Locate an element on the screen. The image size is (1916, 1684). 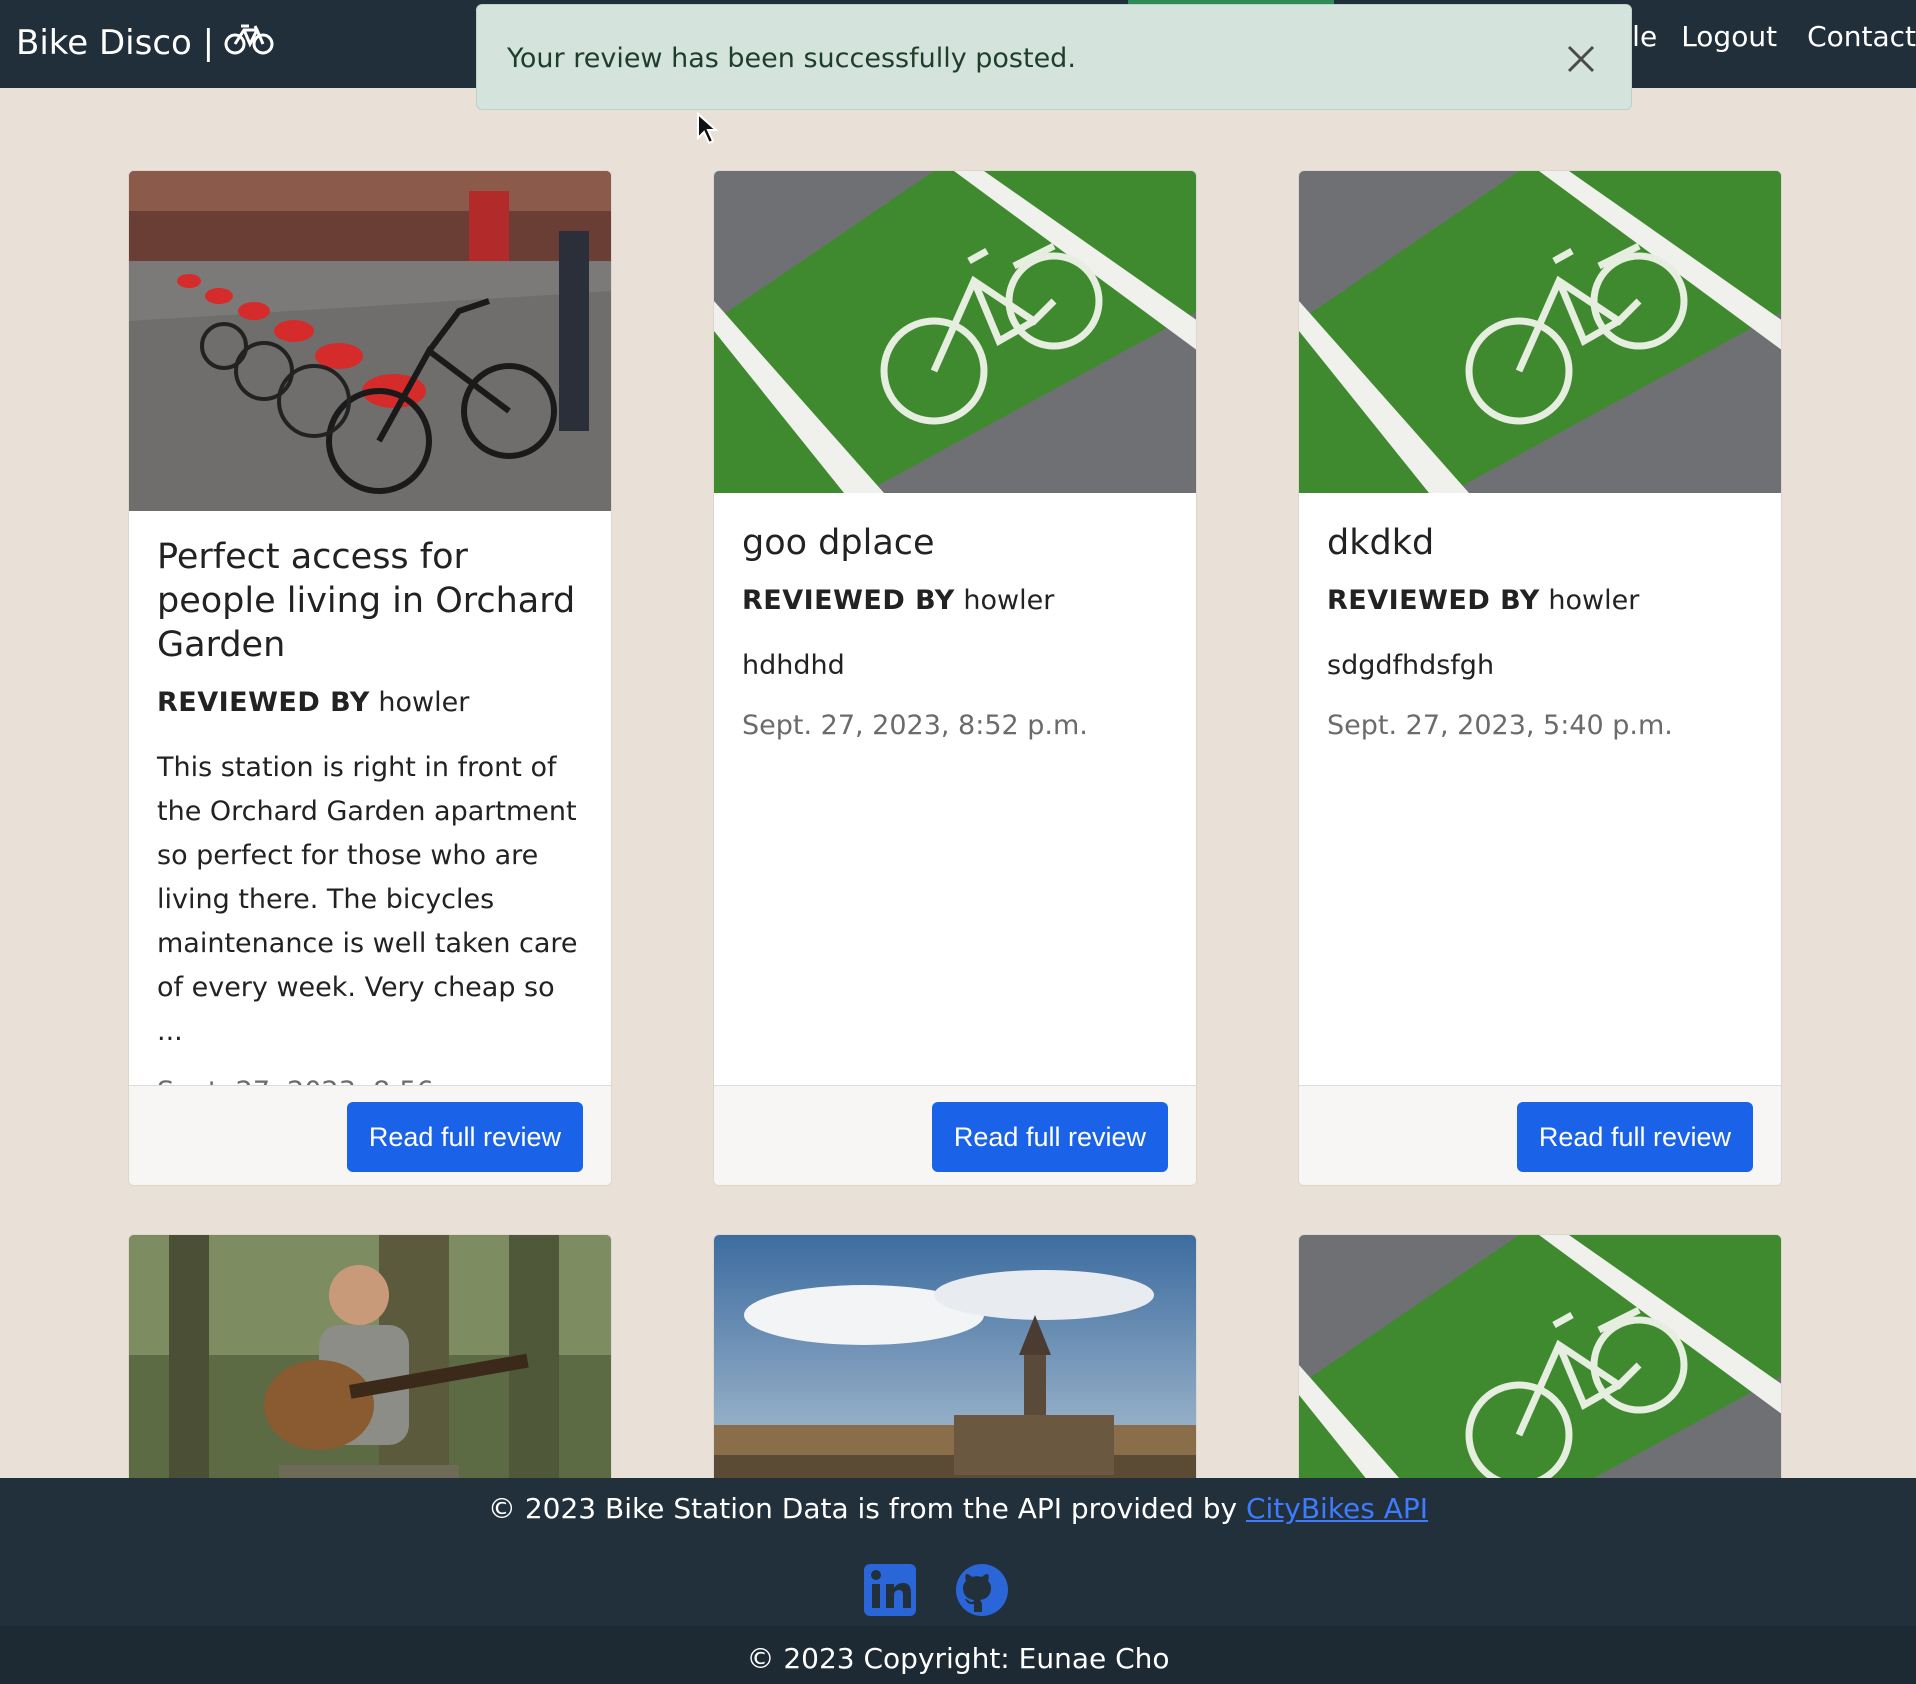
review-title: dkdkd is located at coordinates (1381, 543).